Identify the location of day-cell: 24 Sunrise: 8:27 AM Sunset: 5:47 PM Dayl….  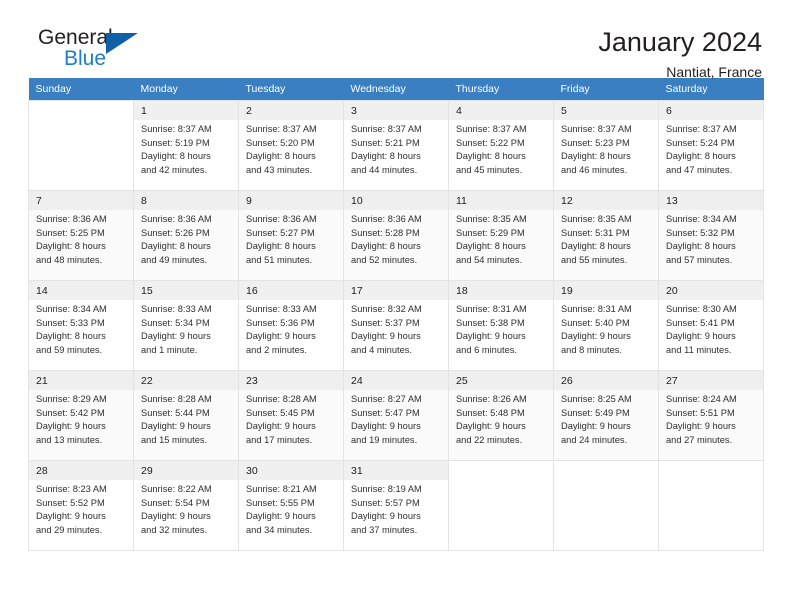
(396, 415).